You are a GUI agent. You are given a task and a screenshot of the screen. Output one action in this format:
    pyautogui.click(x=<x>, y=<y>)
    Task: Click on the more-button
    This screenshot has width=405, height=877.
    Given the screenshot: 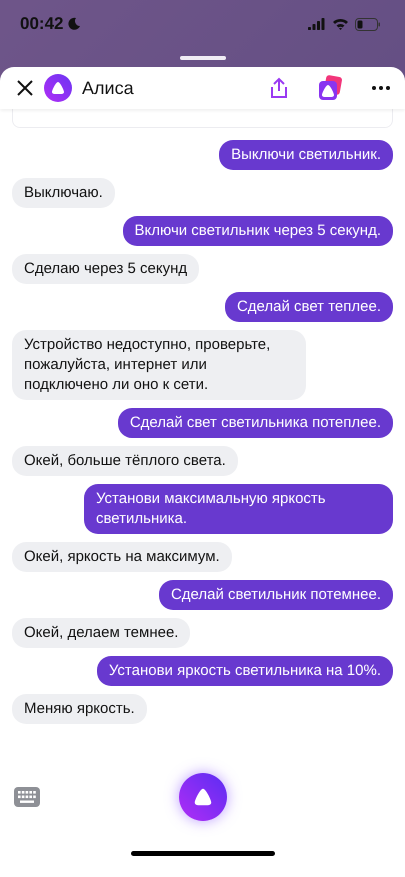 What is the action you would take?
    pyautogui.click(x=381, y=88)
    